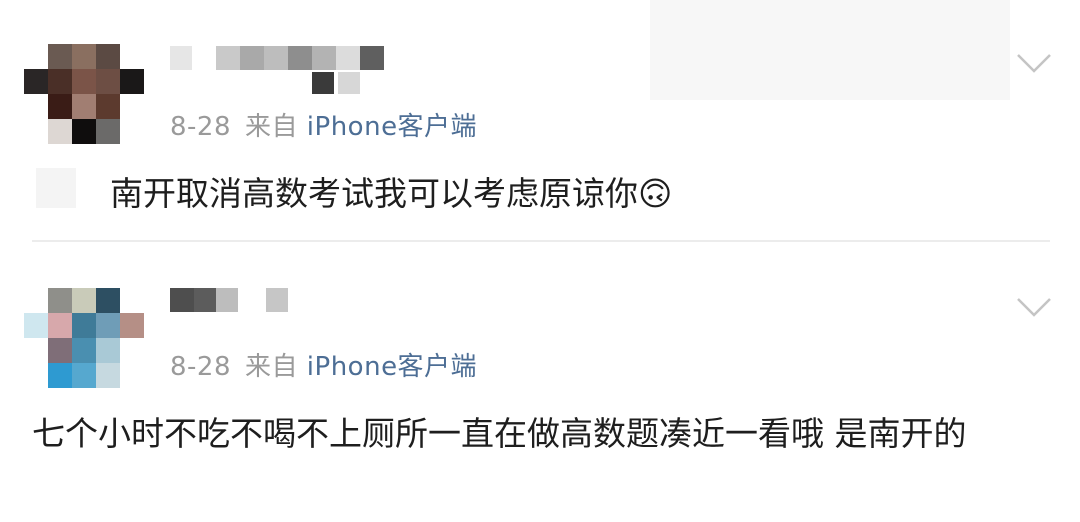 The height and width of the screenshot is (522, 1080). I want to click on comment-text: 七个小时不吃不喝不上厕所一直在做高数题凑近一看哦 是南开的, so click(499, 433).